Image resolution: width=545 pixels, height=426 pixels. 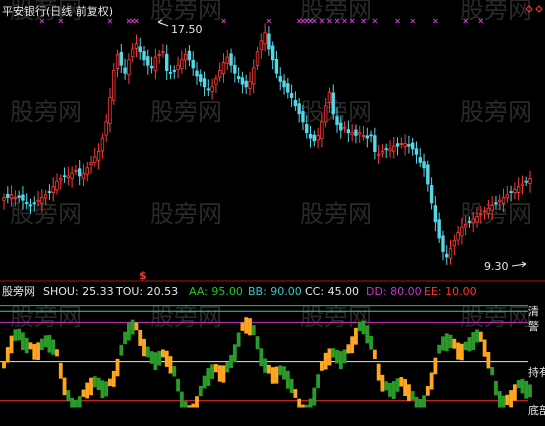 I want to click on low-annotation: 9.30, so click(x=496, y=266).